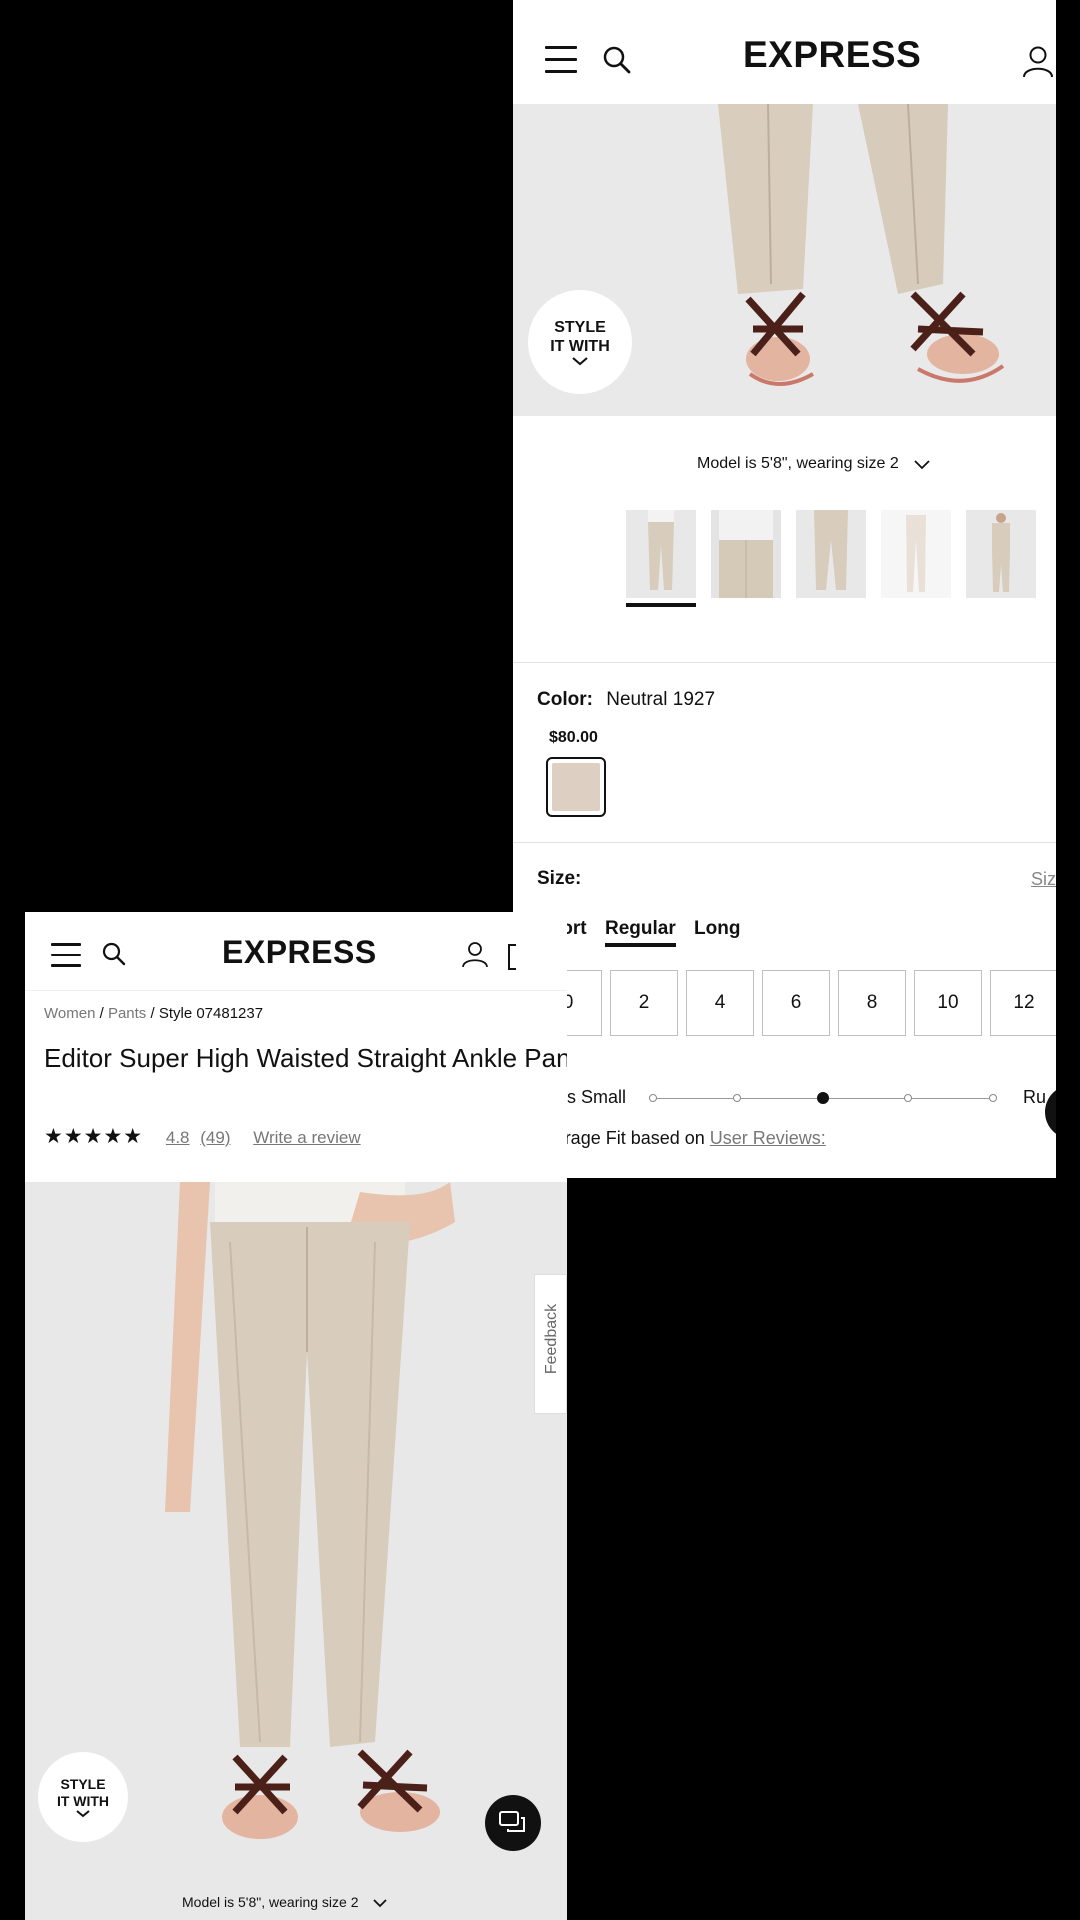  What do you see at coordinates (717, 929) in the screenshot?
I see `tab-long: Long` at bounding box center [717, 929].